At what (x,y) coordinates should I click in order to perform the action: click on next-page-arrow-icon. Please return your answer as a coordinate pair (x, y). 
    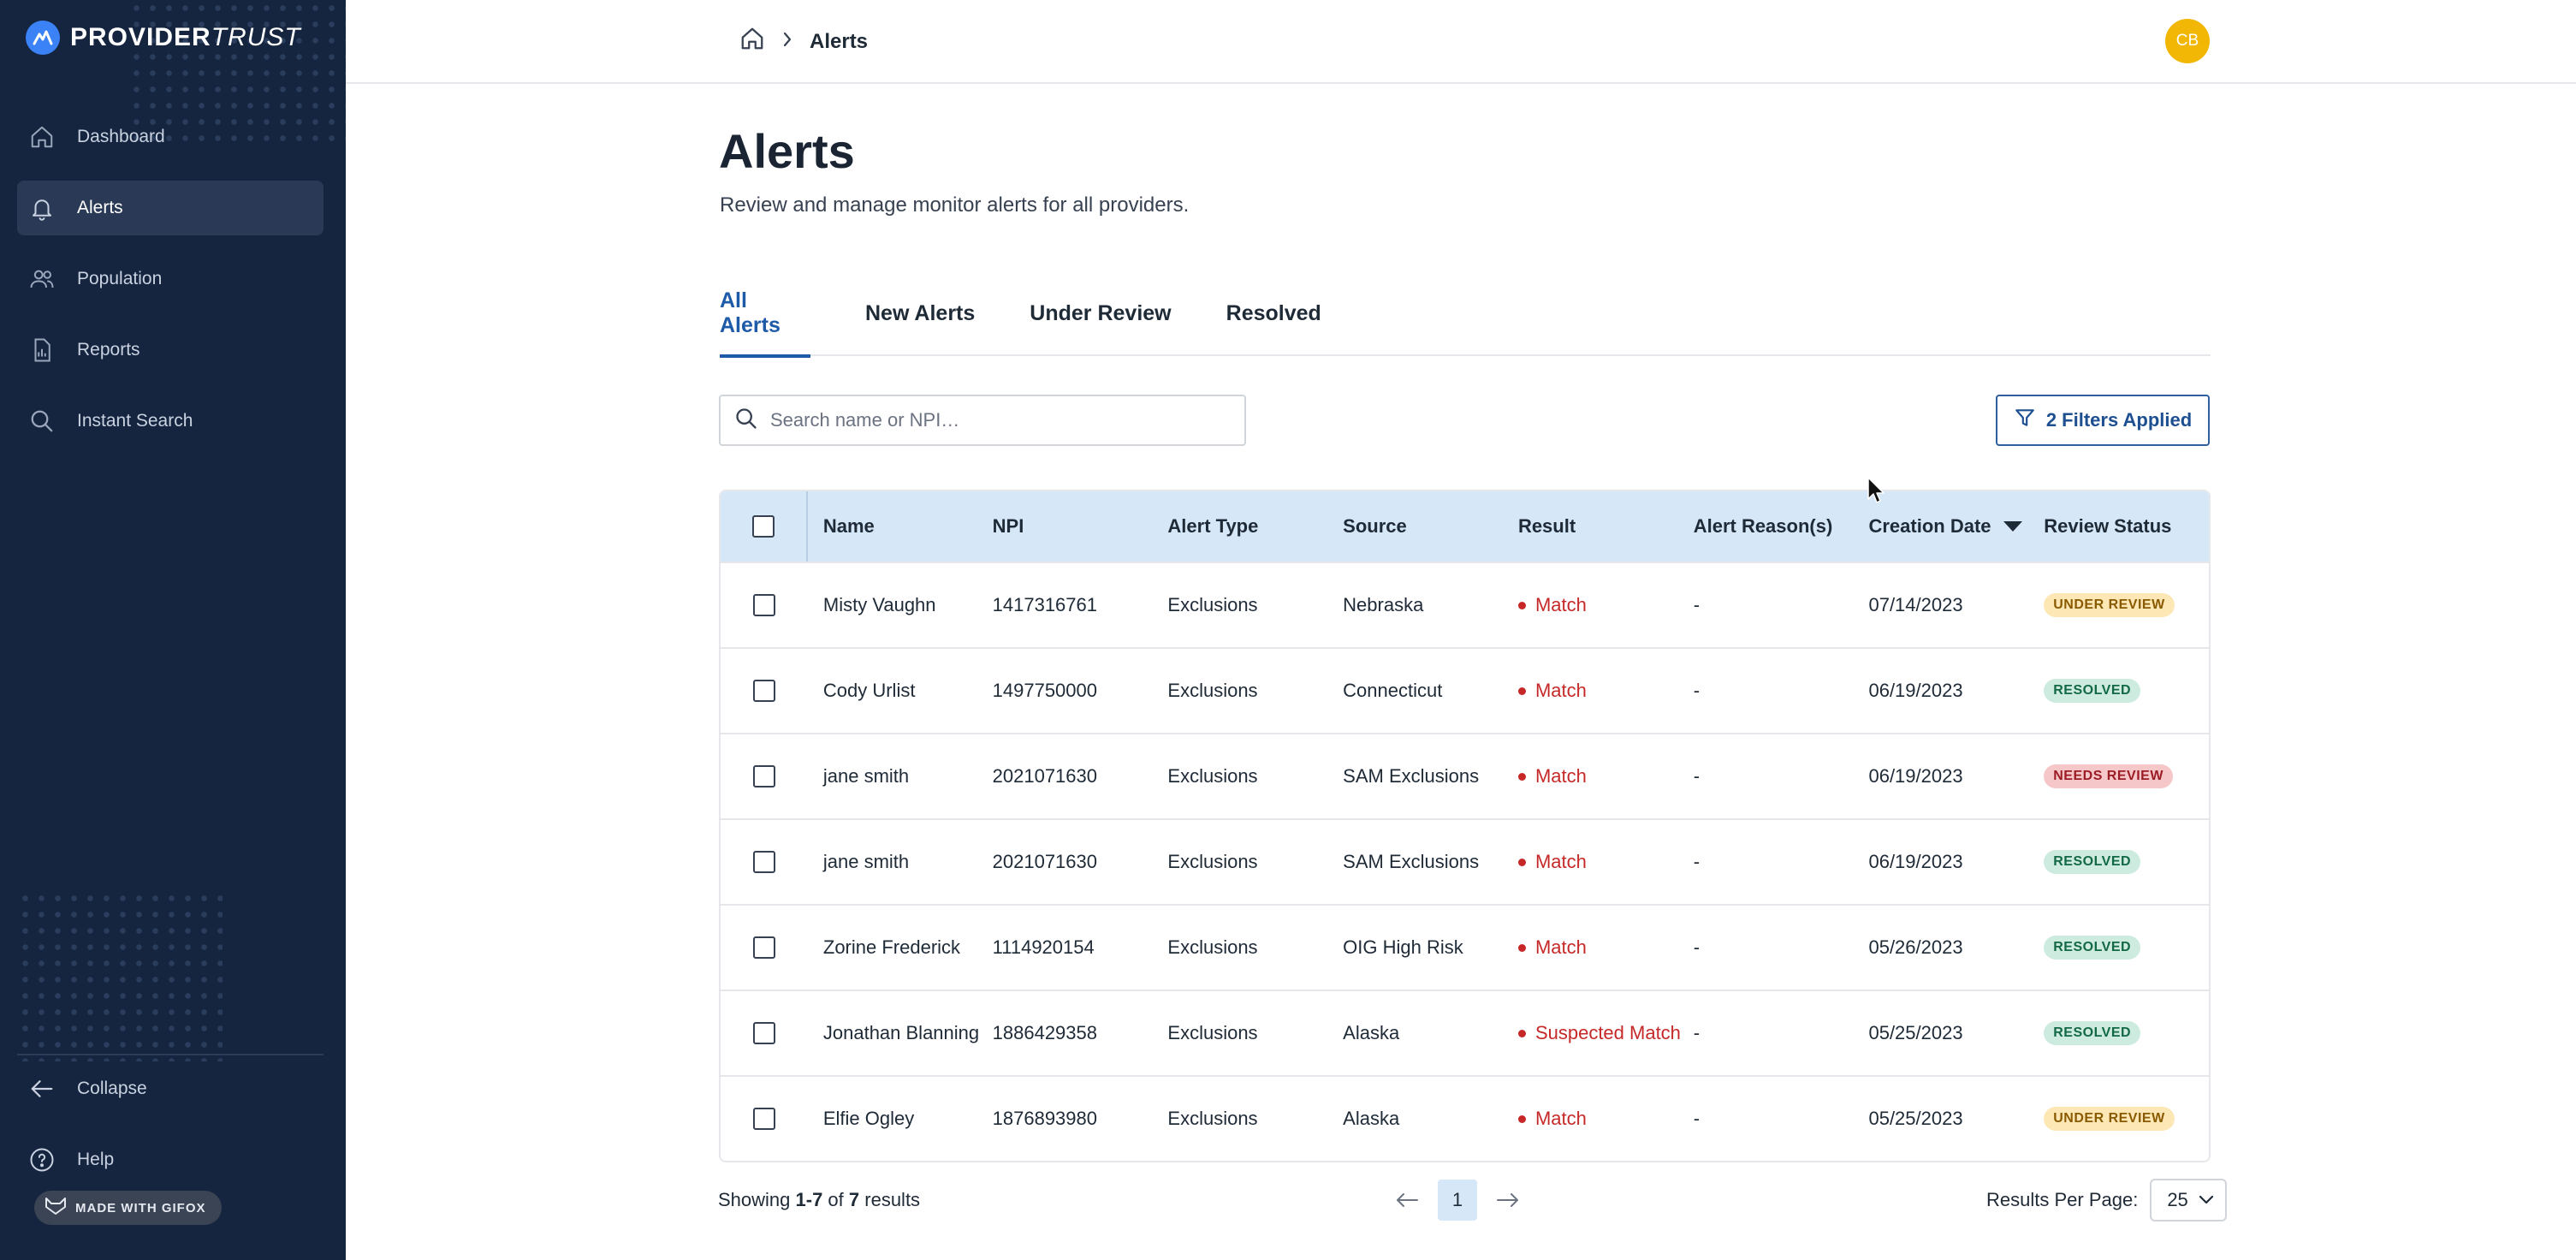
    Looking at the image, I should click on (1508, 1200).